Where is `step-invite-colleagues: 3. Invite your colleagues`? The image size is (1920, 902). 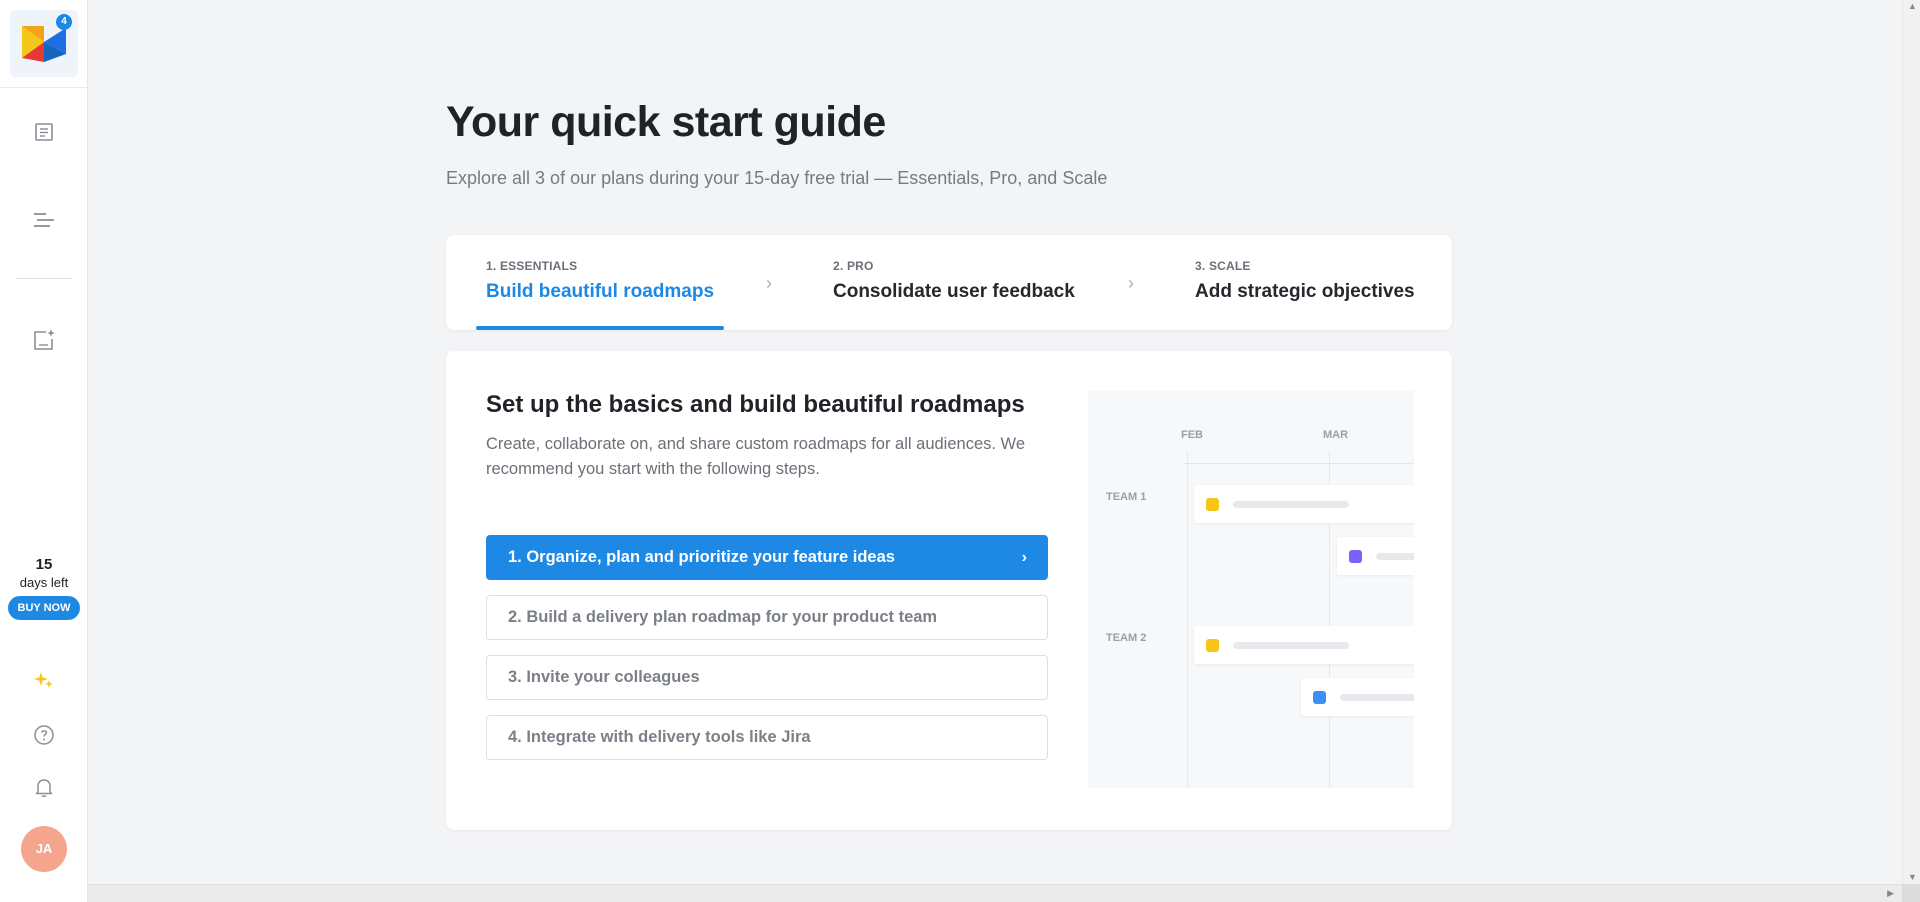
step-invite-colleagues: 3. Invite your colleagues is located at coordinates (767, 677).